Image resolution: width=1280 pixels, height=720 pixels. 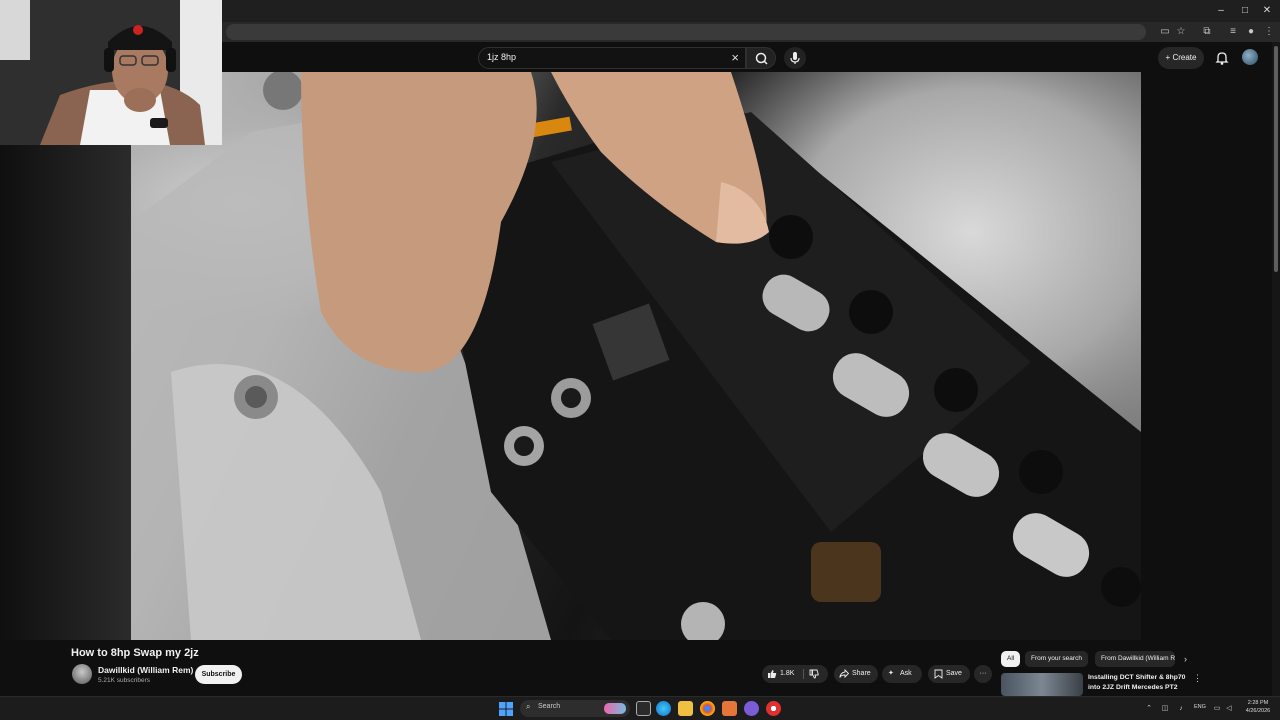 I want to click on search-icon, so click(x=761, y=58).